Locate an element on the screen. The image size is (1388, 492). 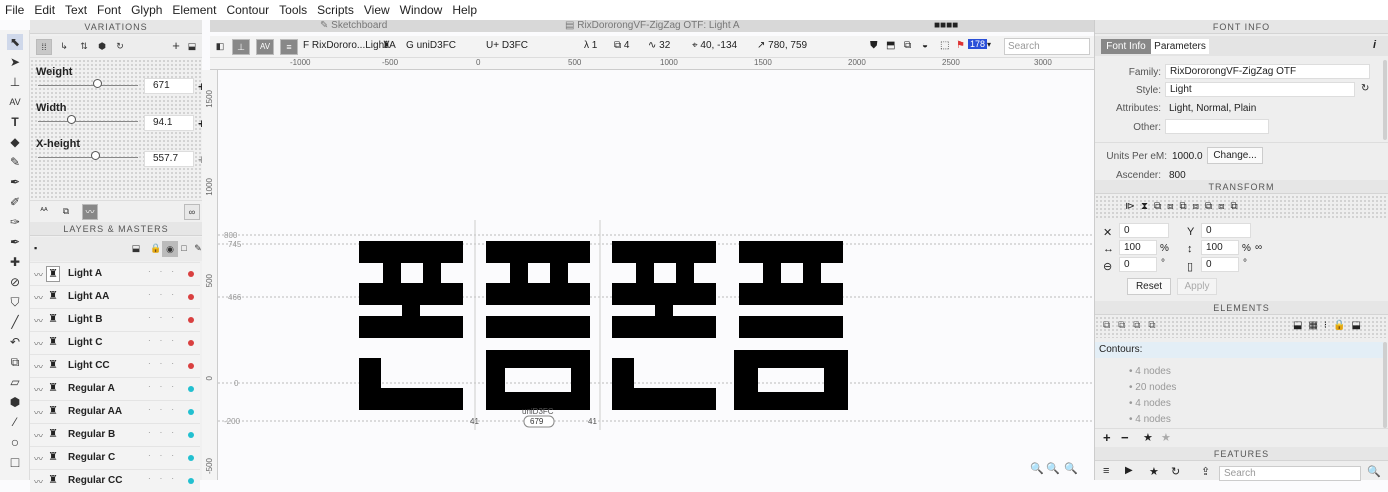
menu-scripts: Scripts is located at coordinates (335, 10).